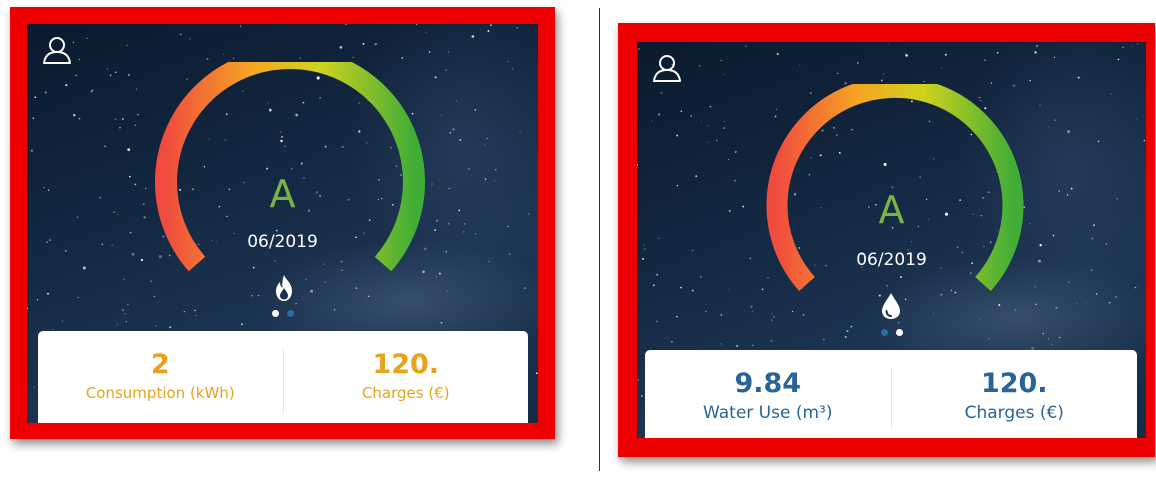 The height and width of the screenshot is (479, 1156). What do you see at coordinates (284, 288) in the screenshot?
I see `flame-icon` at bounding box center [284, 288].